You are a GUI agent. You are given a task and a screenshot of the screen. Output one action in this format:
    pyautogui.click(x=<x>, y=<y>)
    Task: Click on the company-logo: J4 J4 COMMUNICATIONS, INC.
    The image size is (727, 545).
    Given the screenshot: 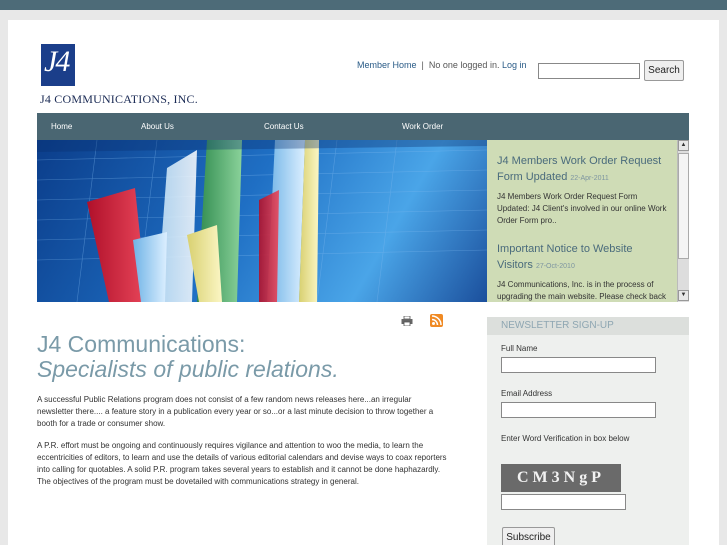 What is the action you would take?
    pyautogui.click(x=117, y=75)
    